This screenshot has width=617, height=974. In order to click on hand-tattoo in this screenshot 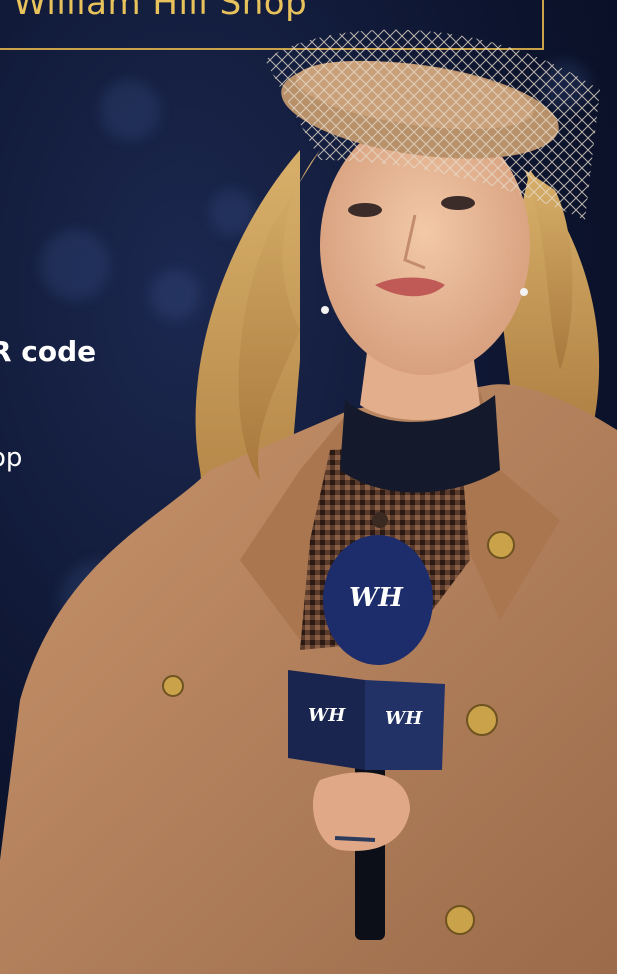, I will do `click(355, 839)`.